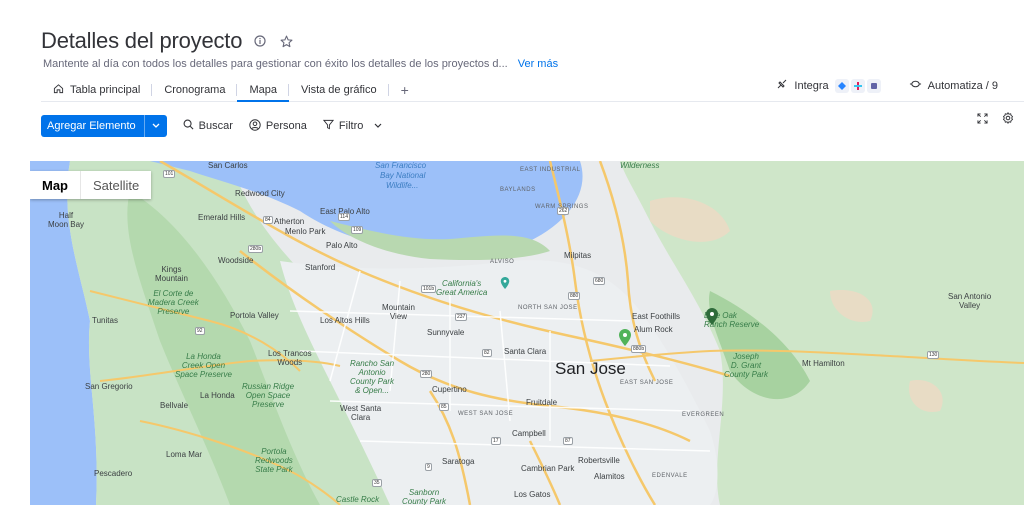  What do you see at coordinates (486, 414) in the screenshot?
I see `place-label: WEST SAN JOSE` at bounding box center [486, 414].